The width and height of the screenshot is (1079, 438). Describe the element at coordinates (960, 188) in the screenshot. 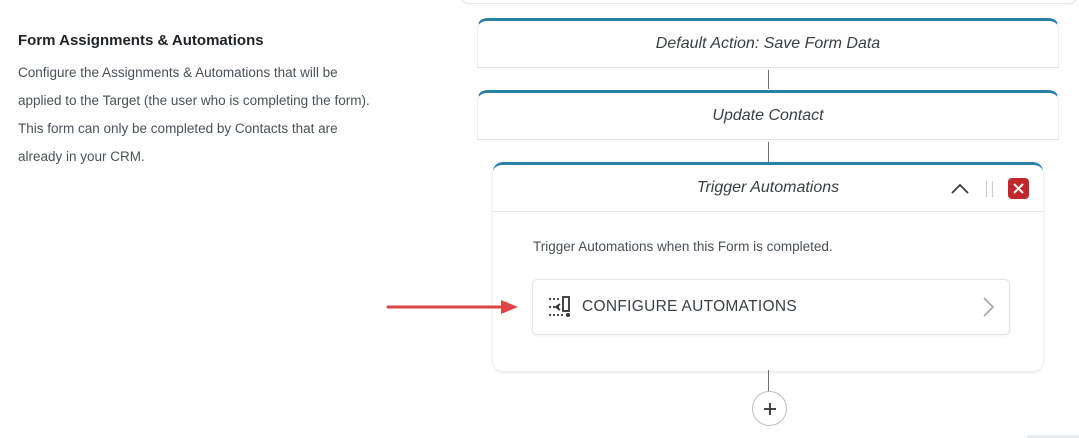

I see `chevron-up-icon` at that location.